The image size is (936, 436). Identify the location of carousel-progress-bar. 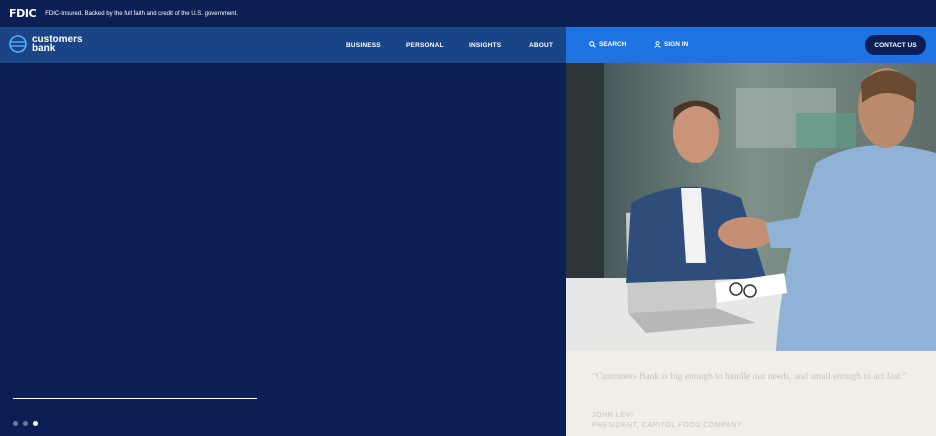
(135, 398).